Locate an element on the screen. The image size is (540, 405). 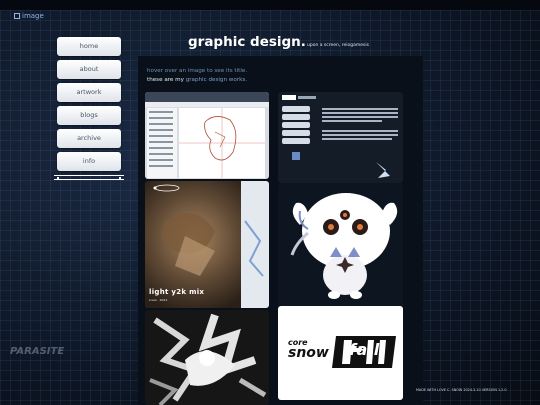
gallery-image-ui-screenshot is located at coordinates (207, 135).